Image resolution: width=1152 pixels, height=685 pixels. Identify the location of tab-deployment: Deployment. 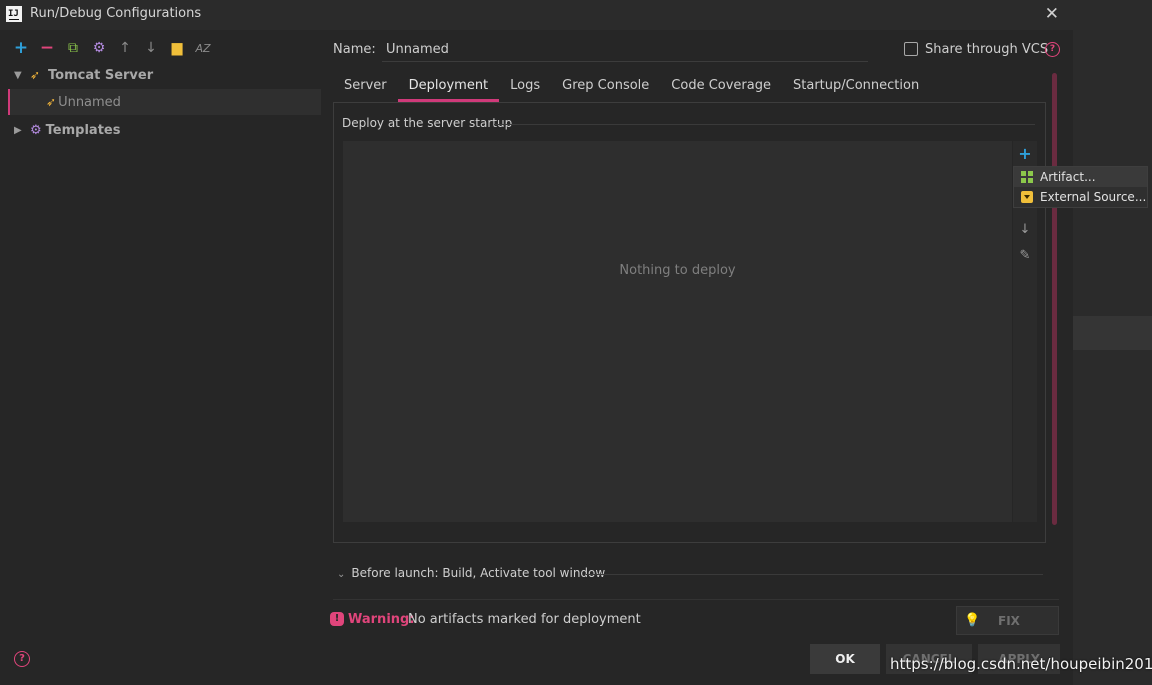
(448, 89).